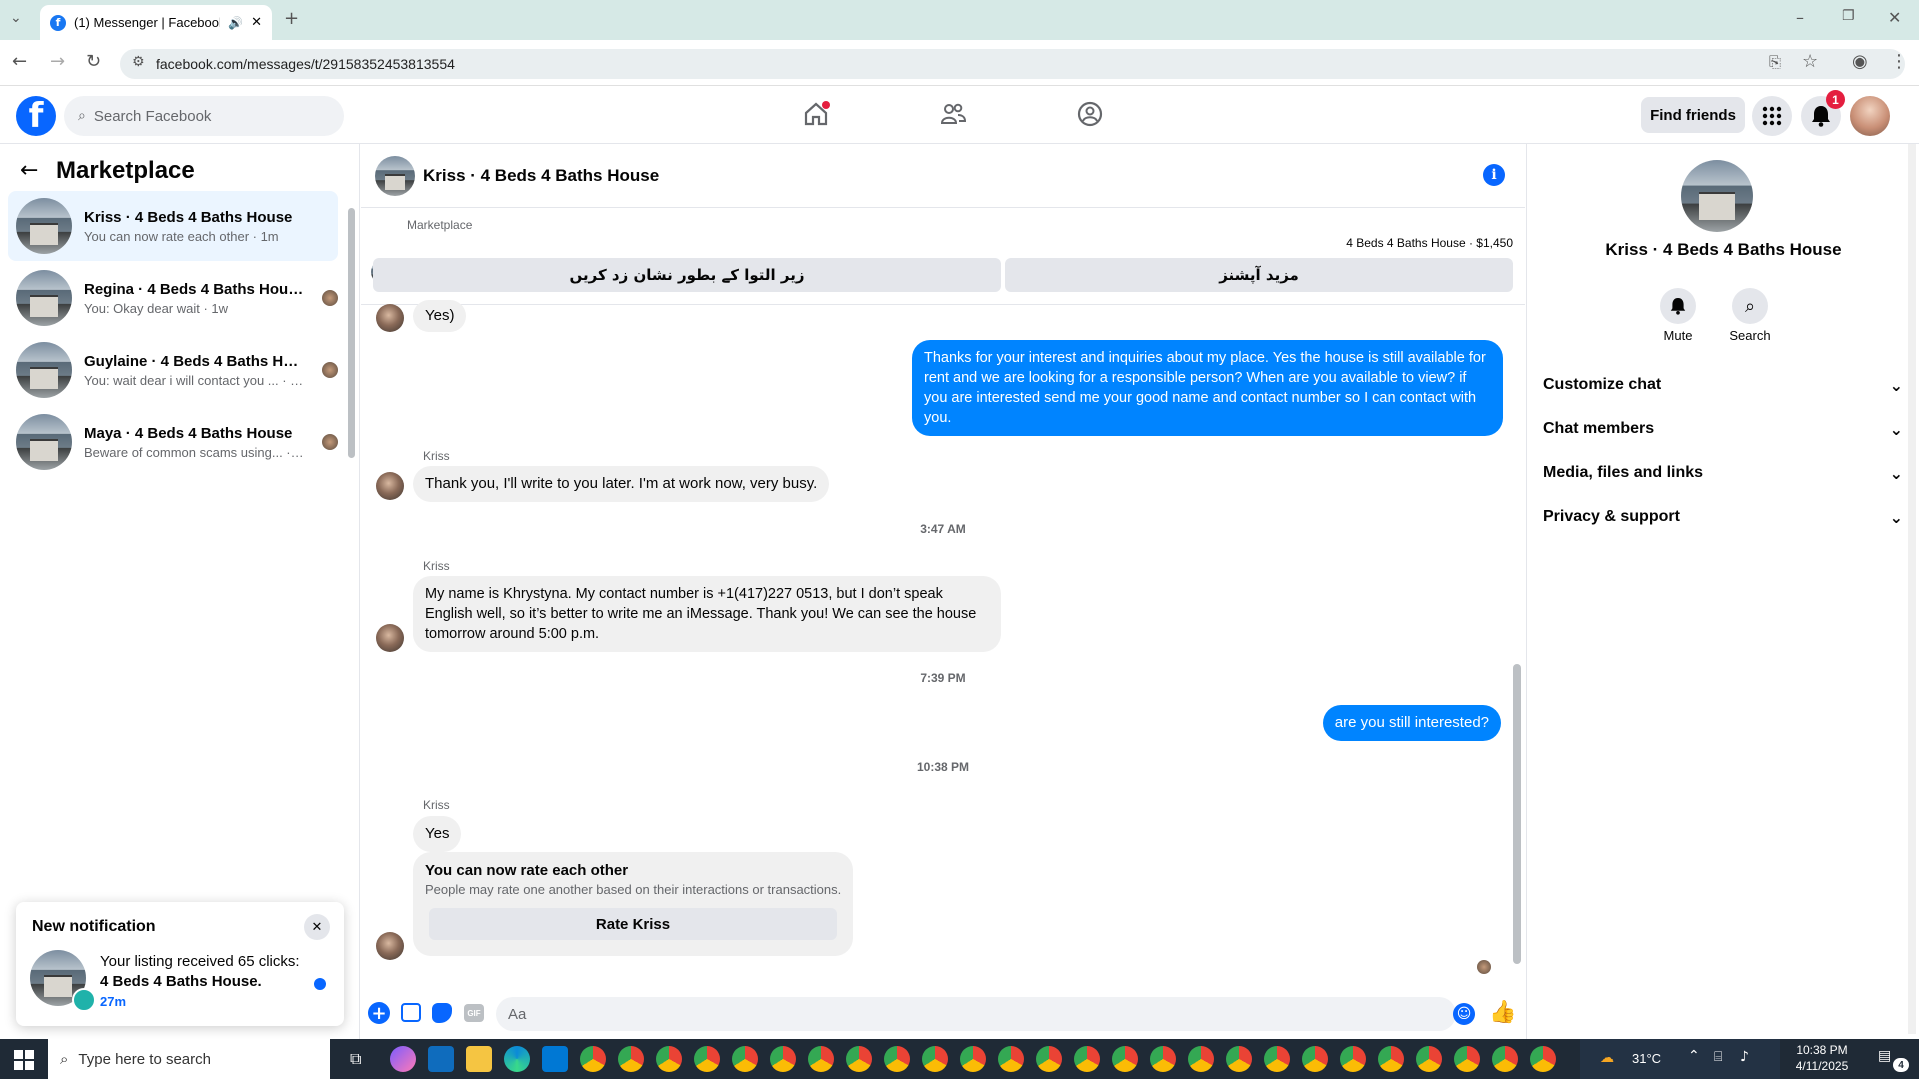  Describe the element at coordinates (555, 1059) in the screenshot. I see `store-icon` at that location.